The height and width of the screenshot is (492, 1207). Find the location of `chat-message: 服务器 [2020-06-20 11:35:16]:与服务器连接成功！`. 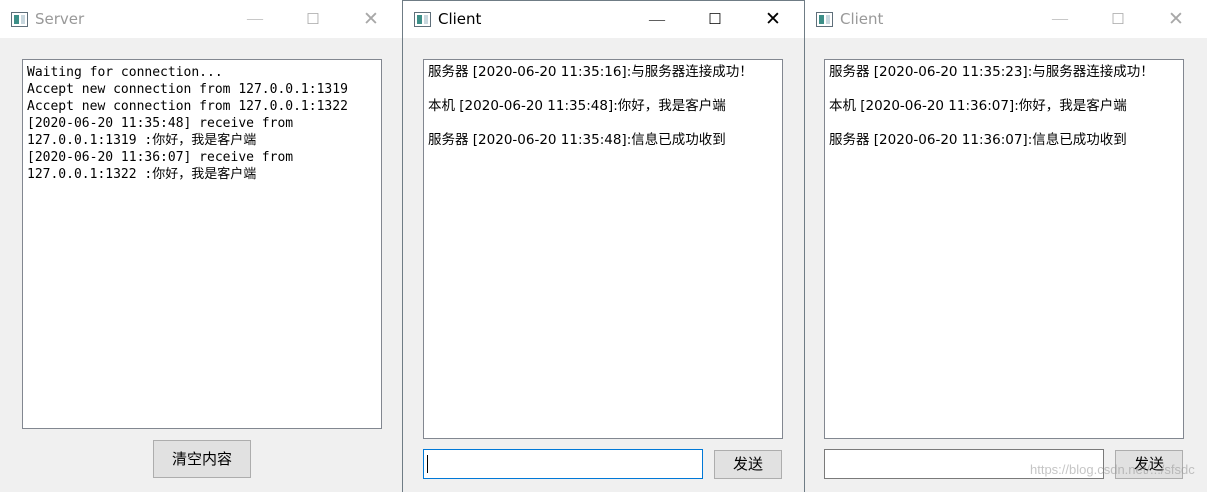

chat-message: 服务器 [2020-06-20 11:35:16]:与服务器连接成功！ is located at coordinates (590, 72).